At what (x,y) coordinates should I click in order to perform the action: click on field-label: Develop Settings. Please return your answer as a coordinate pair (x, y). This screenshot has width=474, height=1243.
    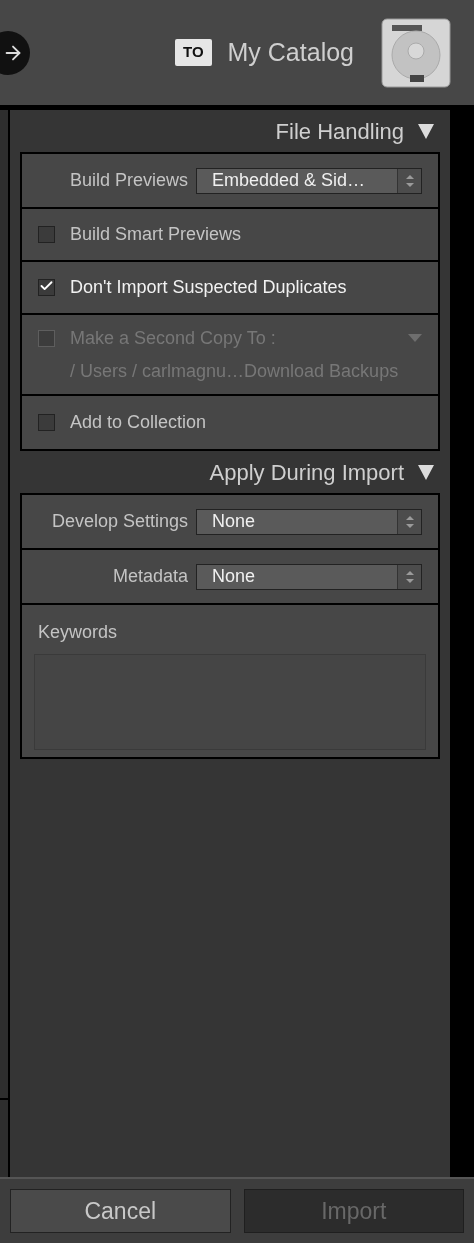
    Looking at the image, I should click on (119, 521).